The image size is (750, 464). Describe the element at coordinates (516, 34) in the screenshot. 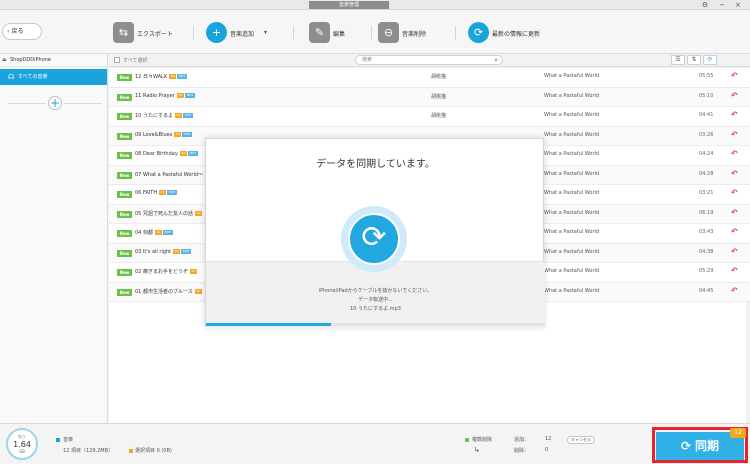

I see `refresh-label: 最新の情報に更新` at that location.